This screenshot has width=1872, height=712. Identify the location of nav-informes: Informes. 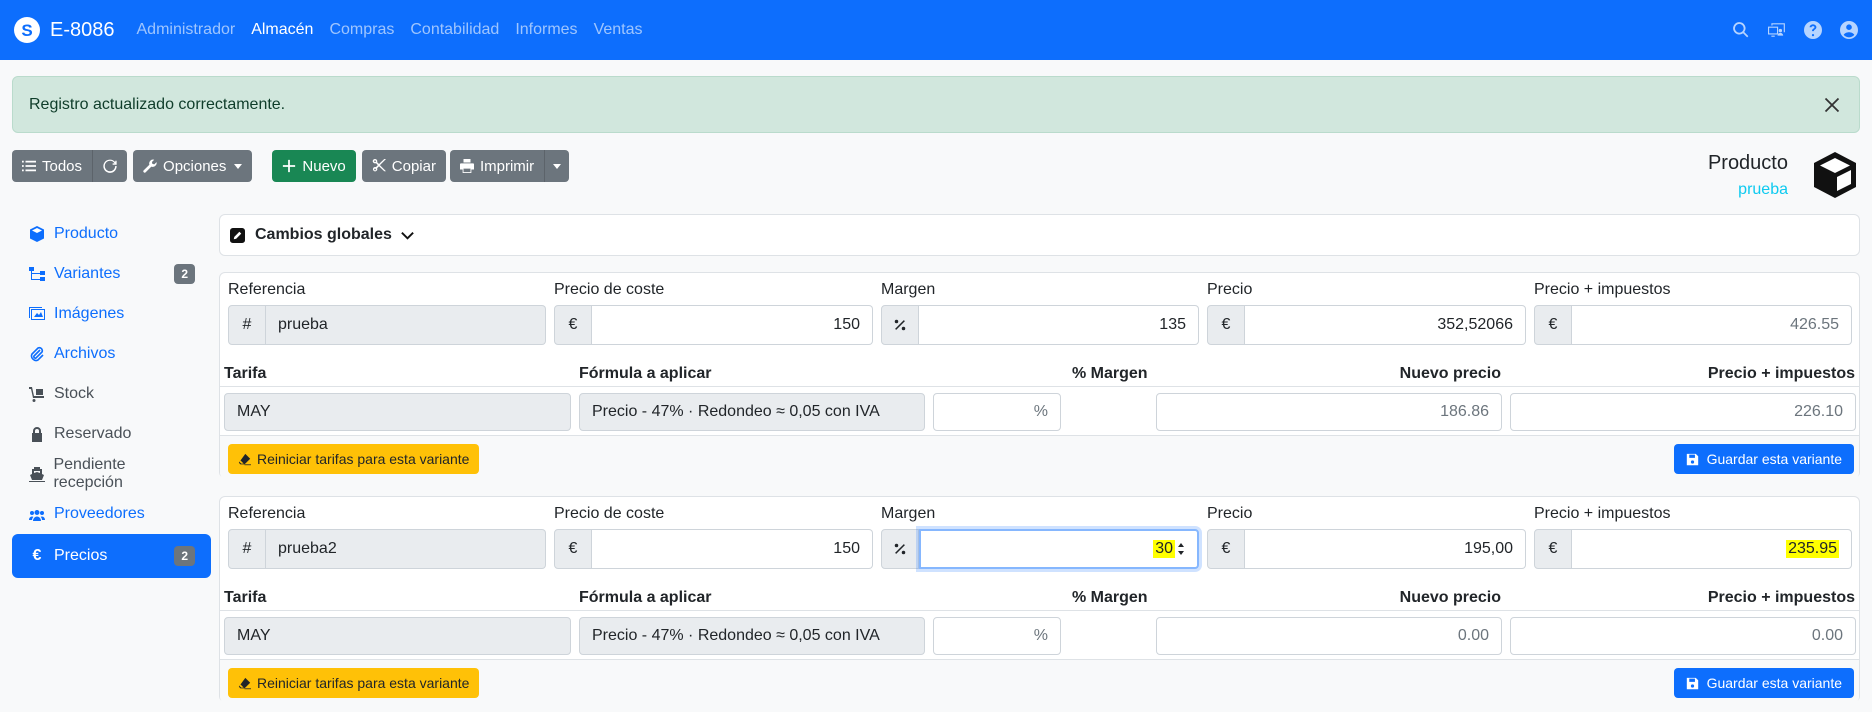
(546, 30).